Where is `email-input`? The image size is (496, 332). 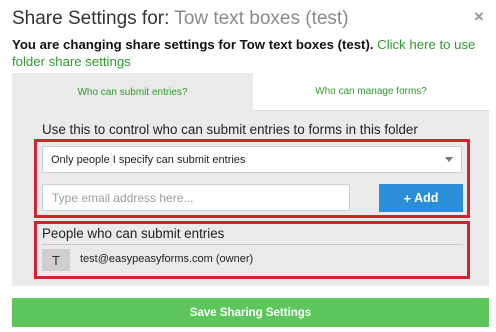 email-input is located at coordinates (196, 197).